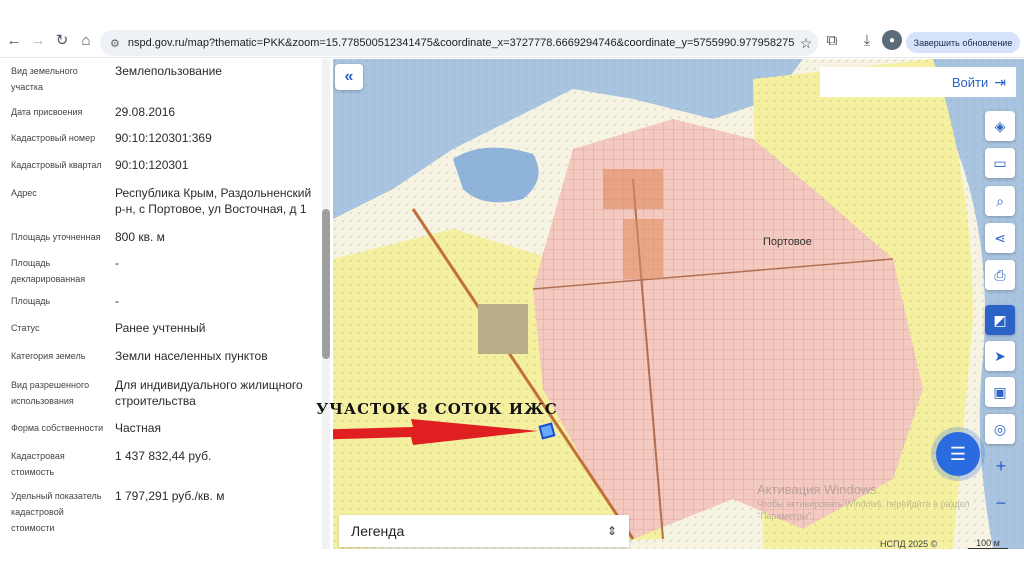 The width and height of the screenshot is (1024, 576). Describe the element at coordinates (918, 82) in the screenshot. I see `login-button: Войти ⇥` at that location.